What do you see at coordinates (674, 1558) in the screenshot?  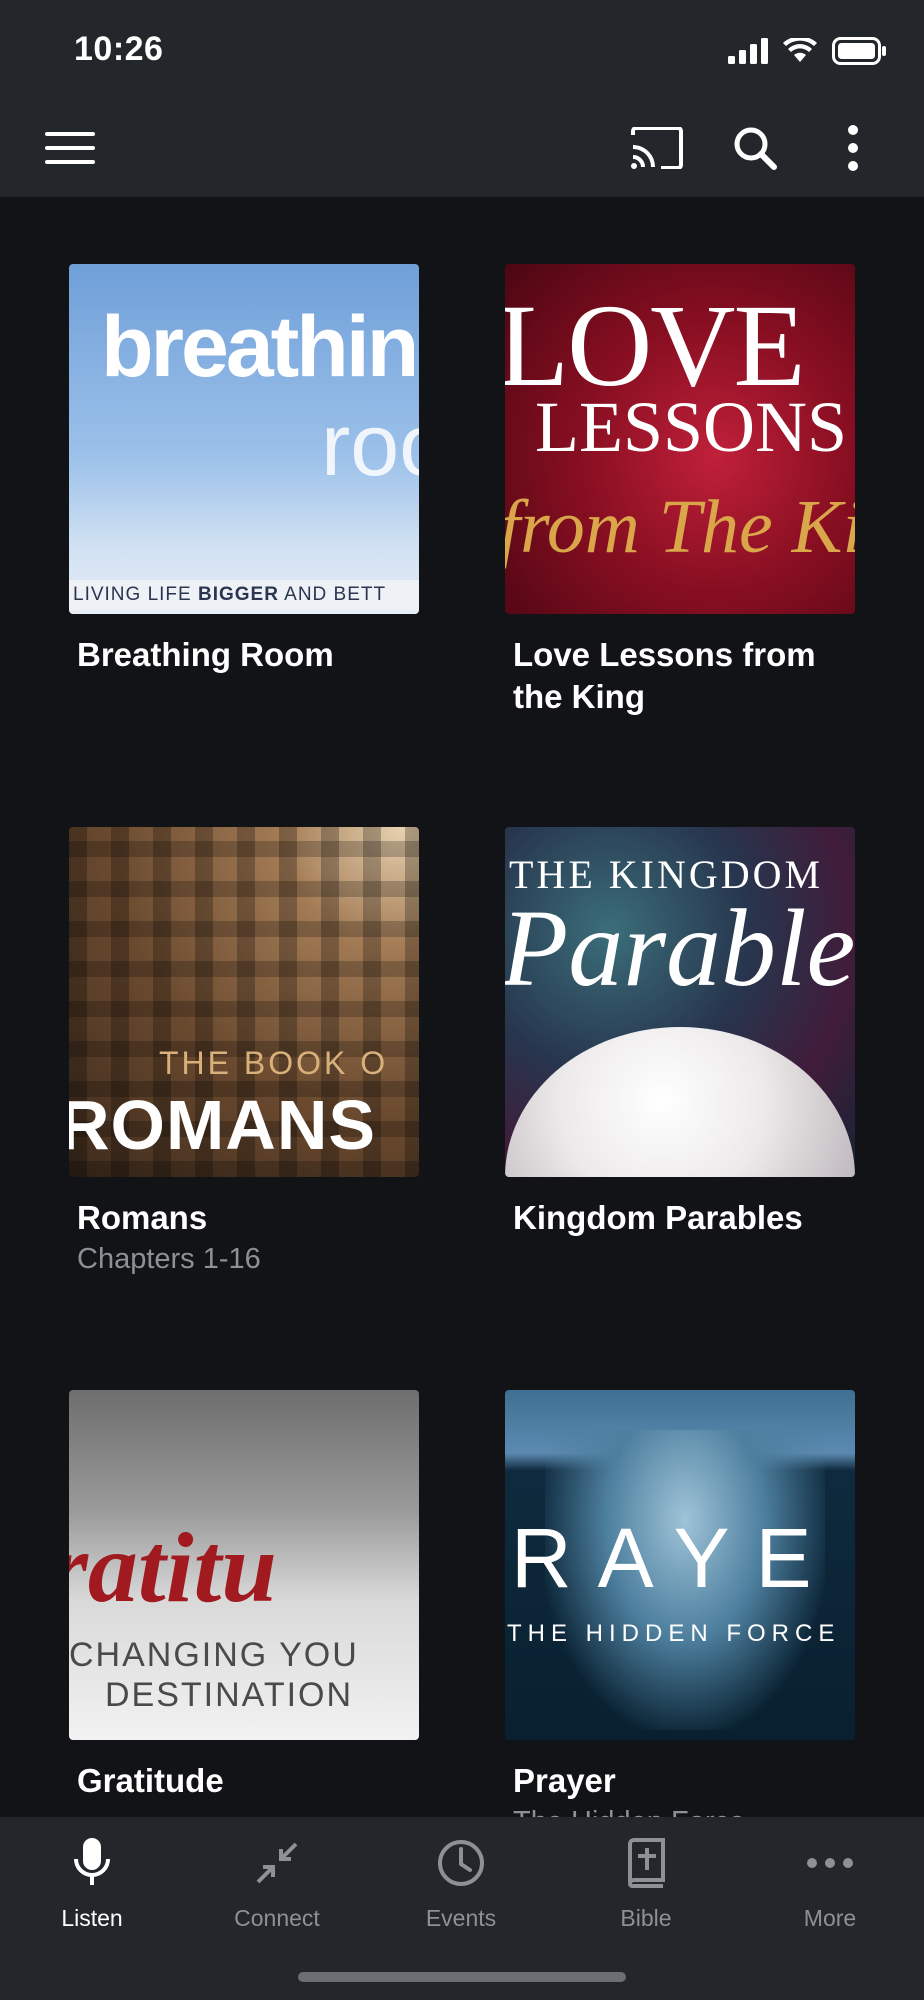 I see `artwork-text: RAYE` at bounding box center [674, 1558].